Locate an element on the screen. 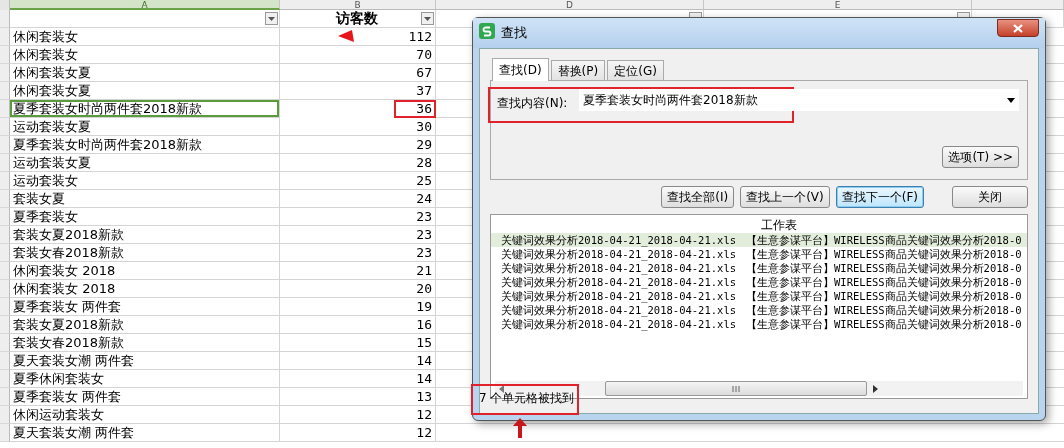 This screenshot has height=448, width=1064. table-cell: 19 is located at coordinates (358, 307).